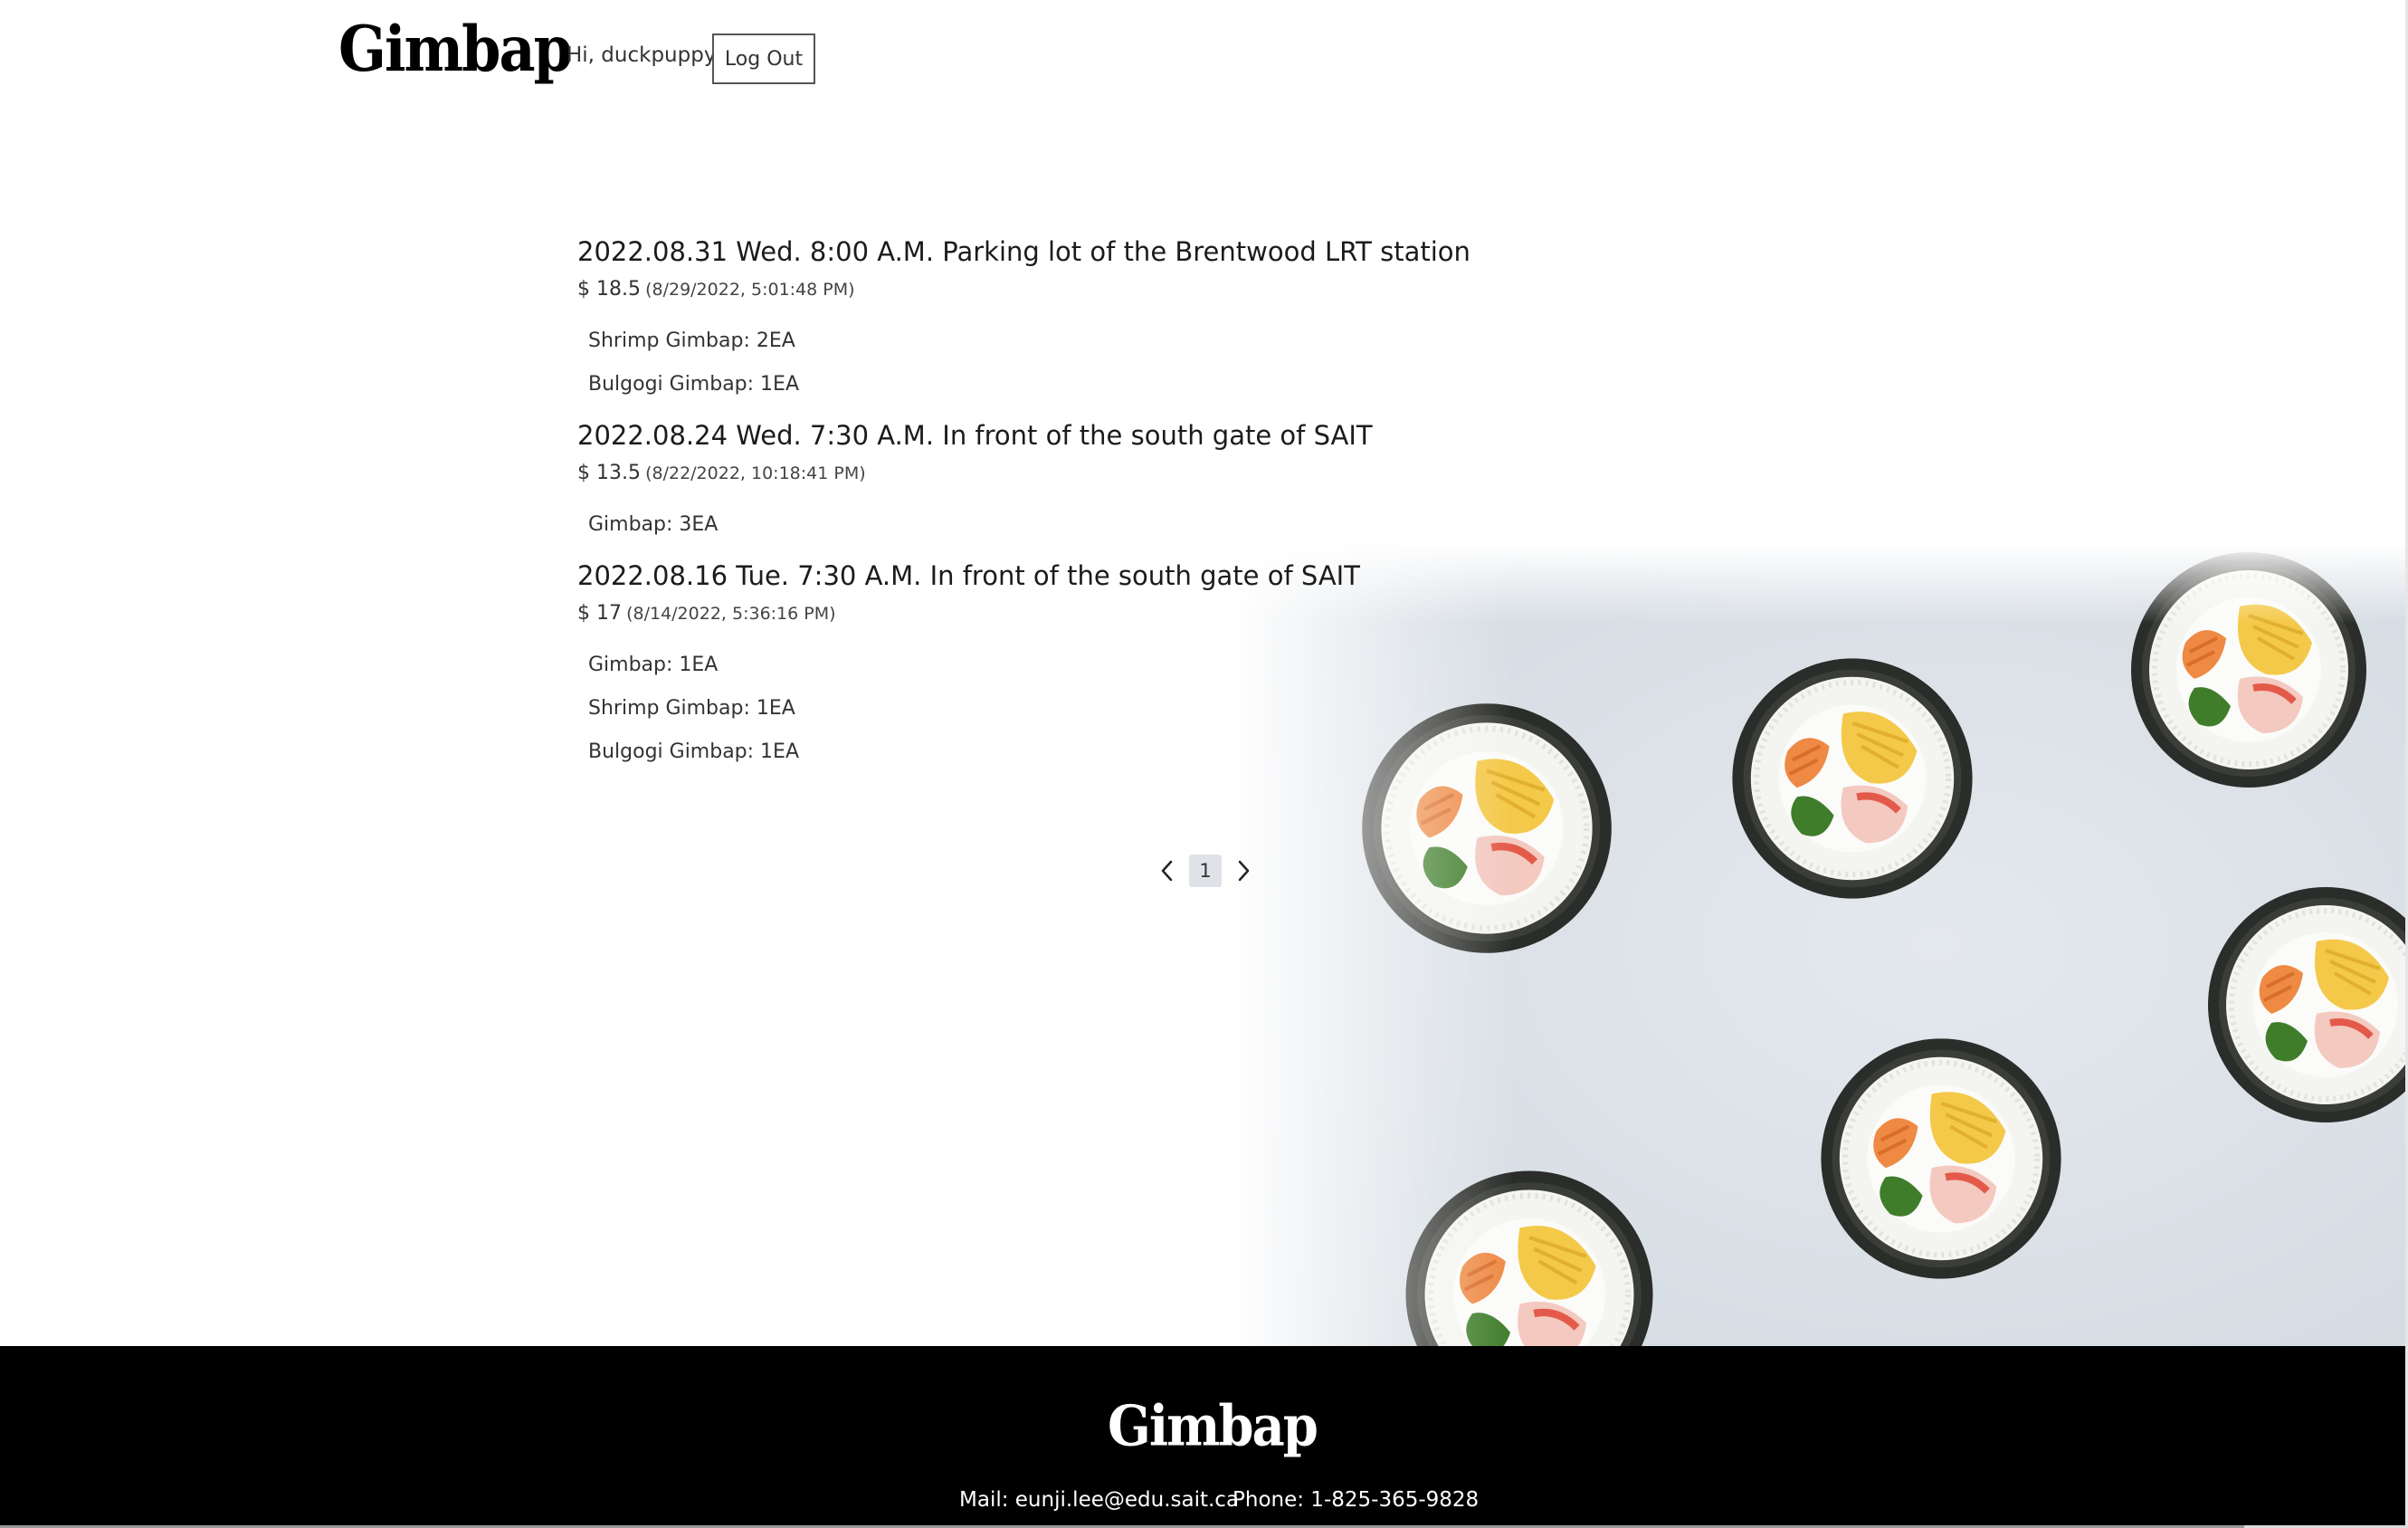 This screenshot has height=1528, width=2408. I want to click on next-page-button, so click(1244, 871).